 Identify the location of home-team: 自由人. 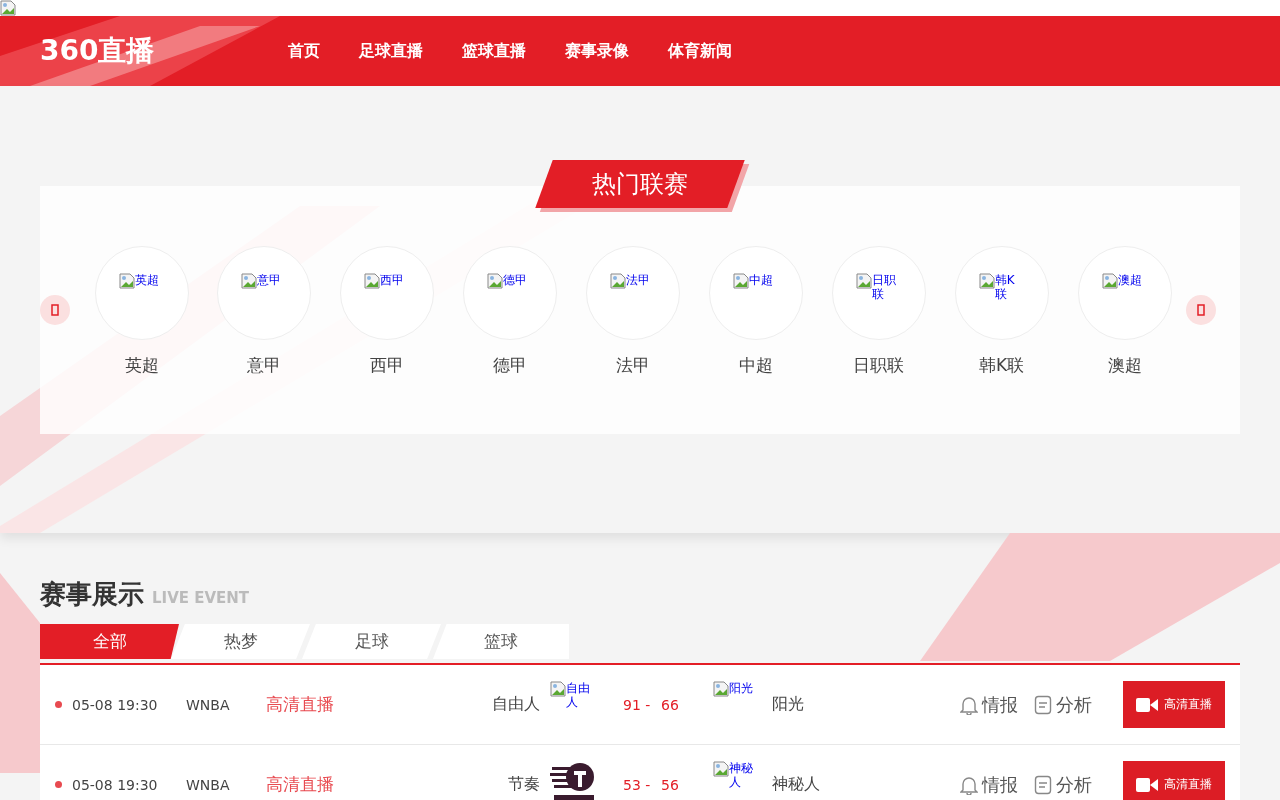
(515, 704).